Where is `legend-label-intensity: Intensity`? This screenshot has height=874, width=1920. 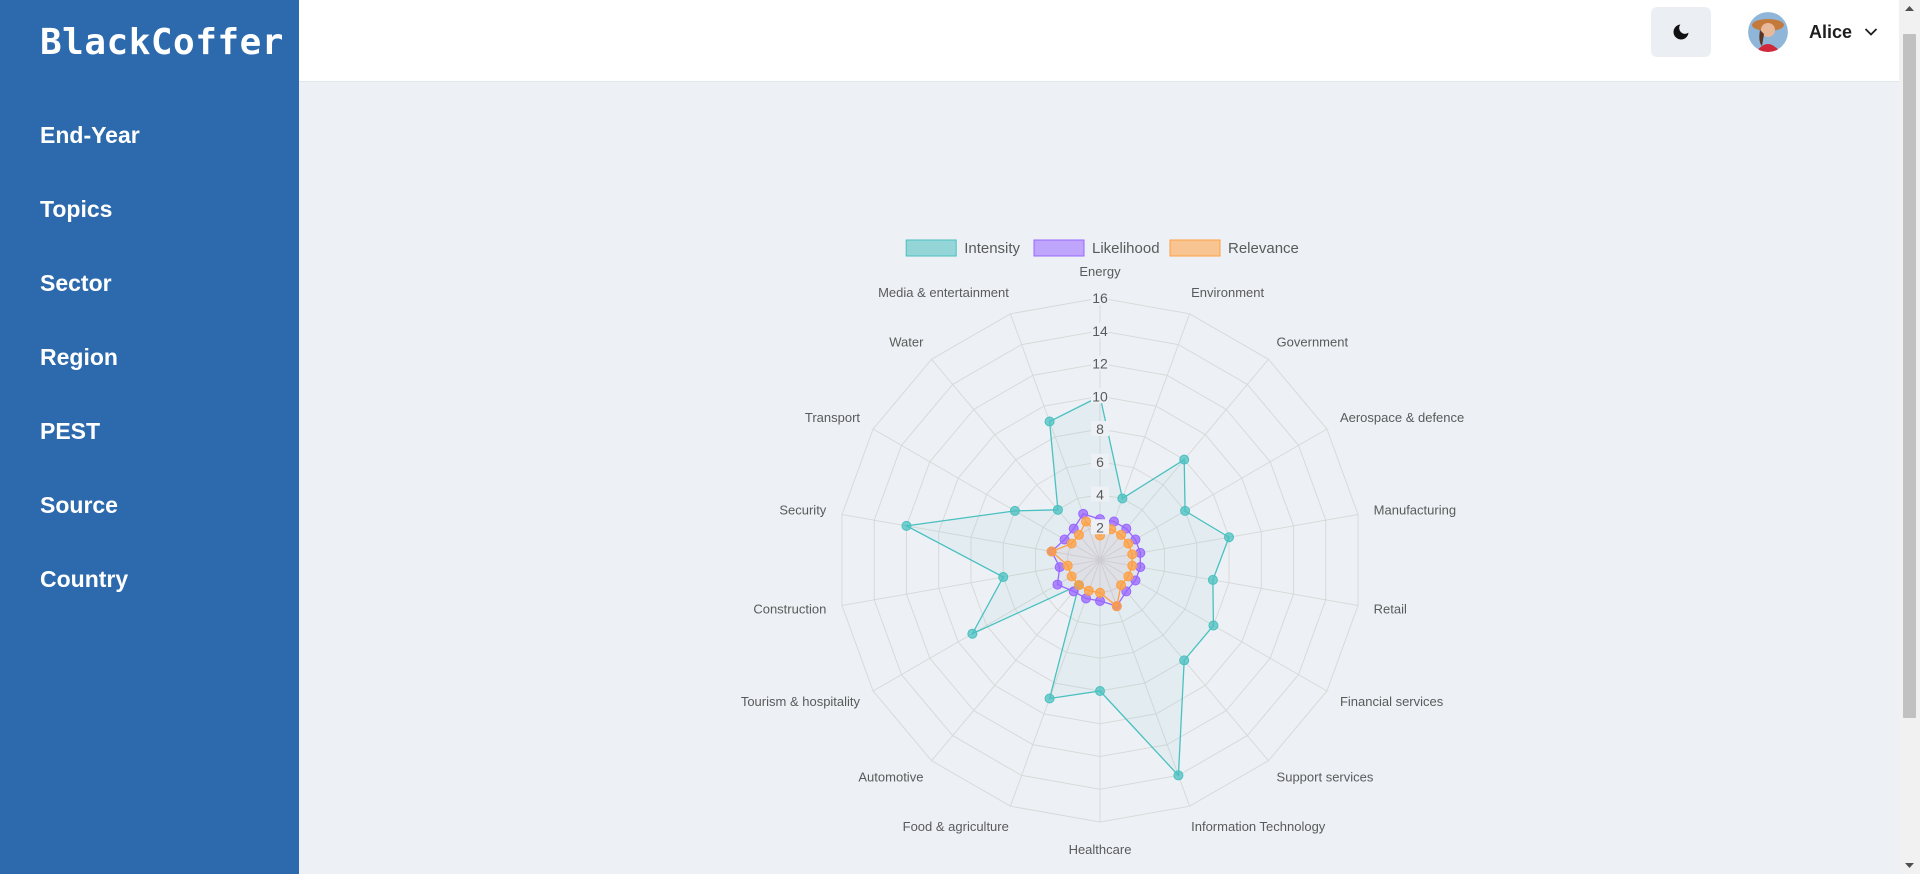
legend-label-intensity: Intensity is located at coordinates (992, 248).